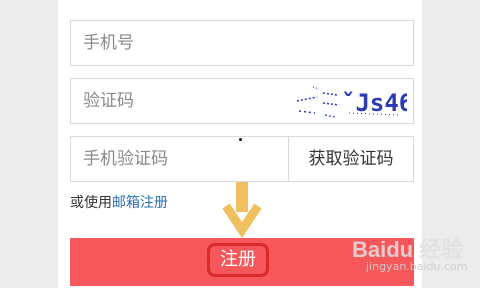 This screenshot has width=480, height=288. What do you see at coordinates (179, 159) in the screenshot?
I see `sms-code-input` at bounding box center [179, 159].